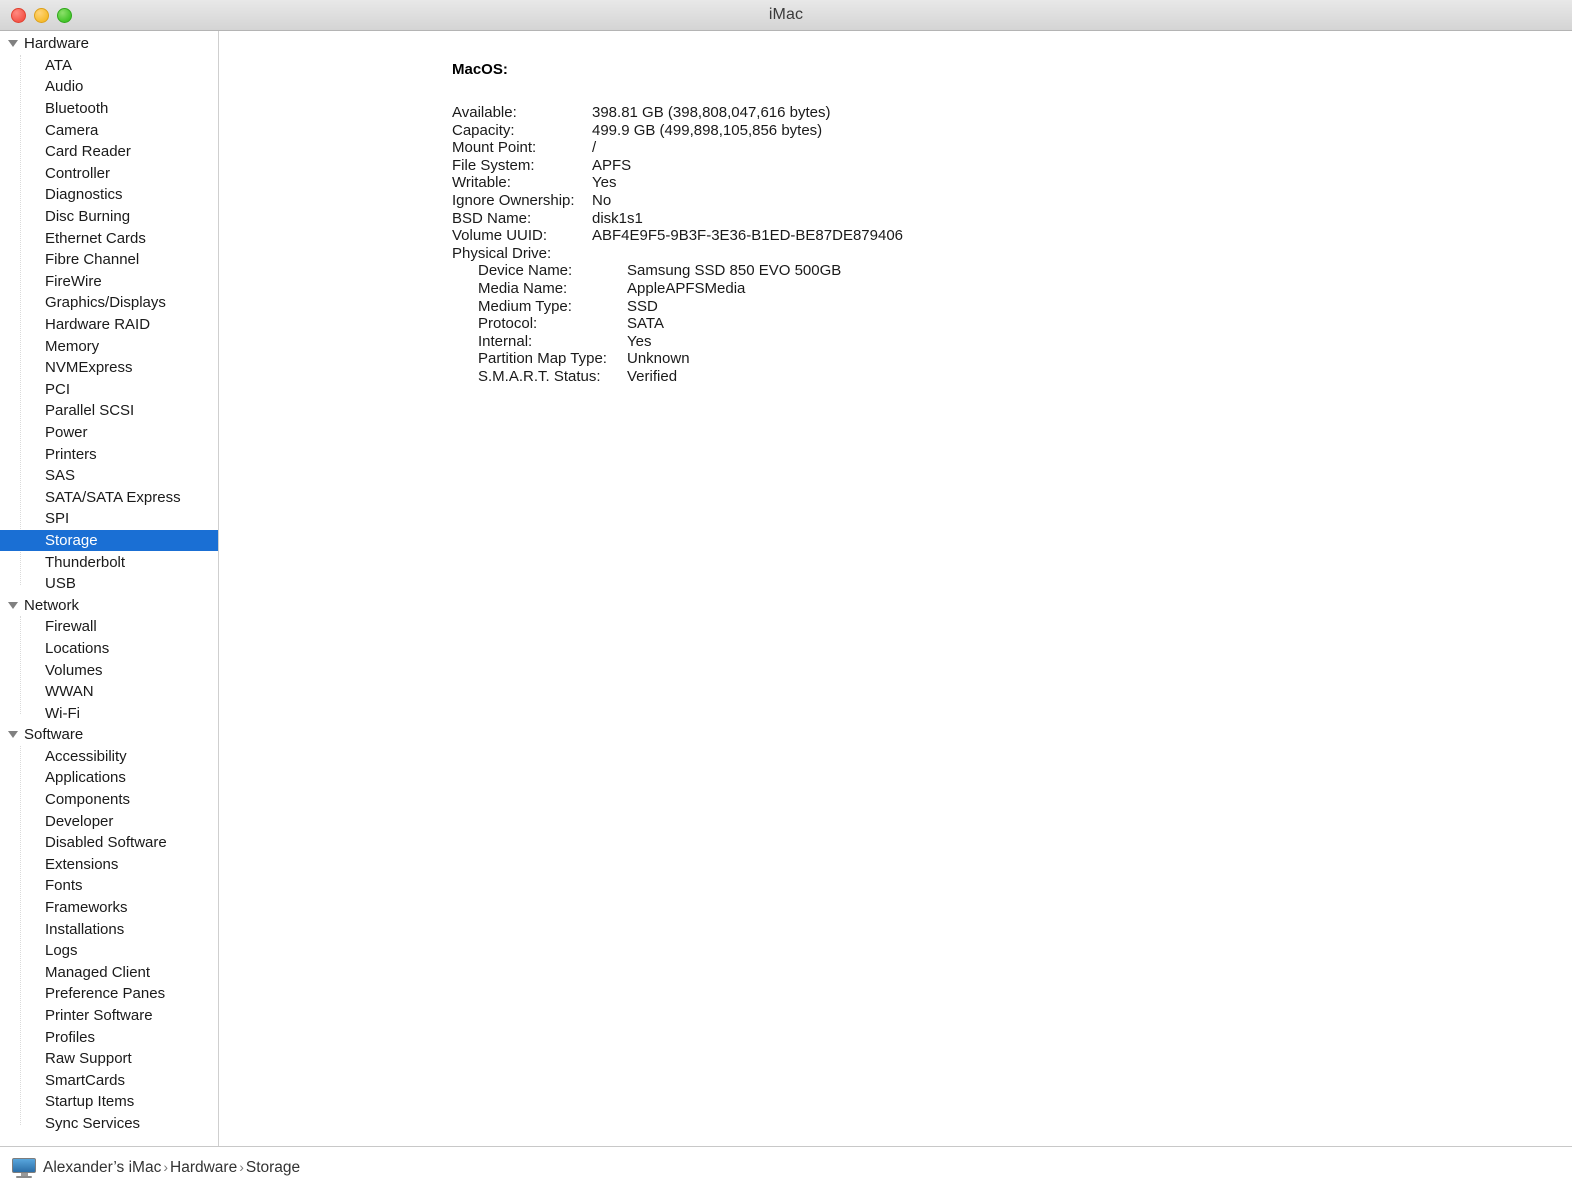 The height and width of the screenshot is (1188, 1572). Describe the element at coordinates (109, 390) in the screenshot. I see `sidebar-item-pci: PCI` at that location.